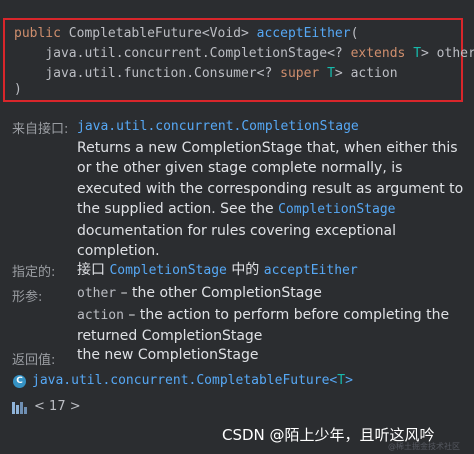 Image resolution: width=474 pixels, height=454 pixels. What do you see at coordinates (336, 209) in the screenshot?
I see `completionstage-doc-link: CompletionStage` at bounding box center [336, 209].